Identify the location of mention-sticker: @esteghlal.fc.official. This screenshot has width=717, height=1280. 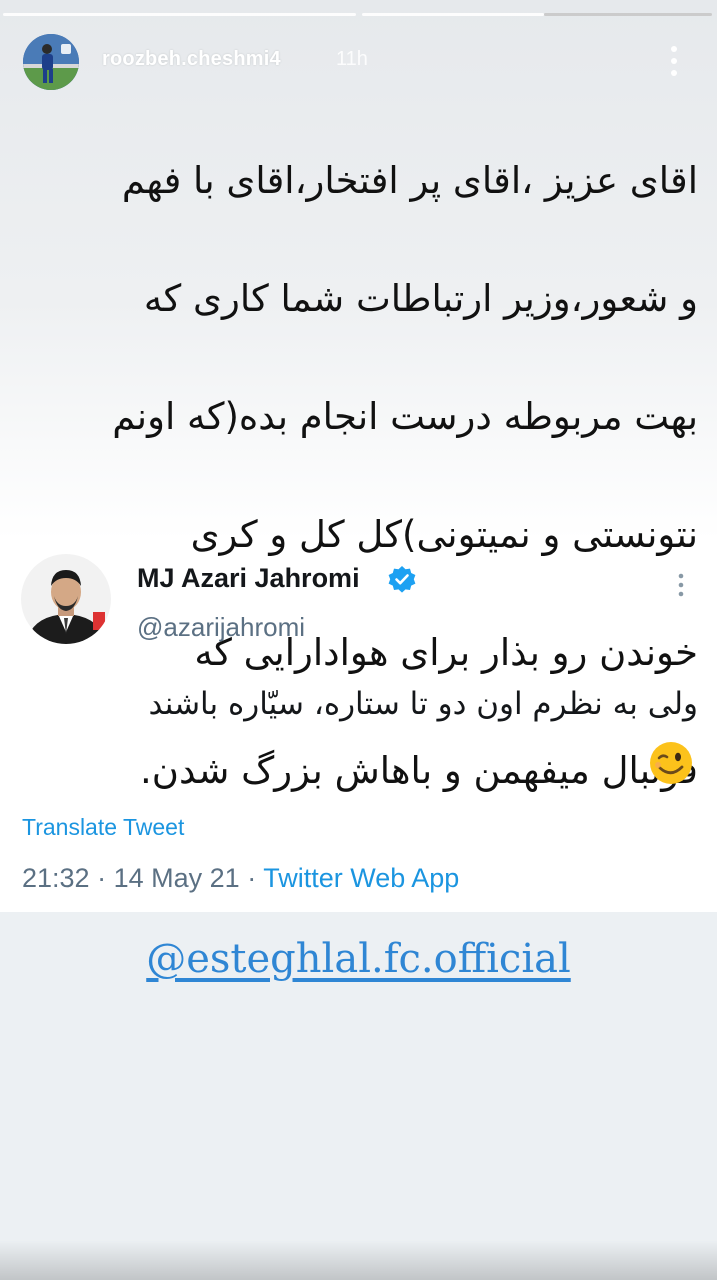
(358, 959).